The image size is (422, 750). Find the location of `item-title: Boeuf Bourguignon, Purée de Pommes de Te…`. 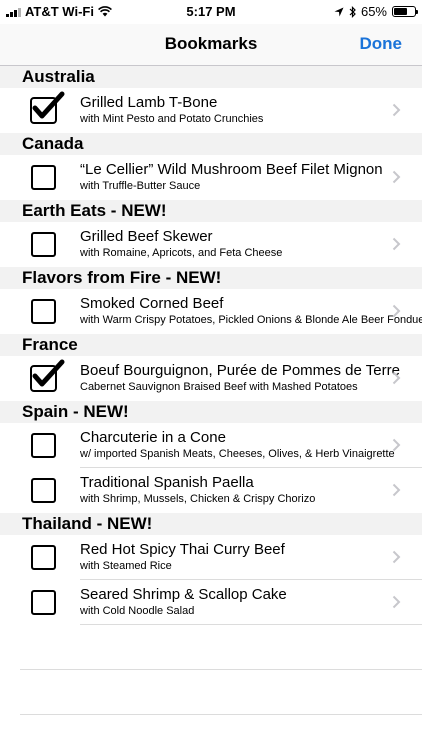

item-title: Boeuf Bourguignon, Purée de Pommes de Te… is located at coordinates (240, 370).